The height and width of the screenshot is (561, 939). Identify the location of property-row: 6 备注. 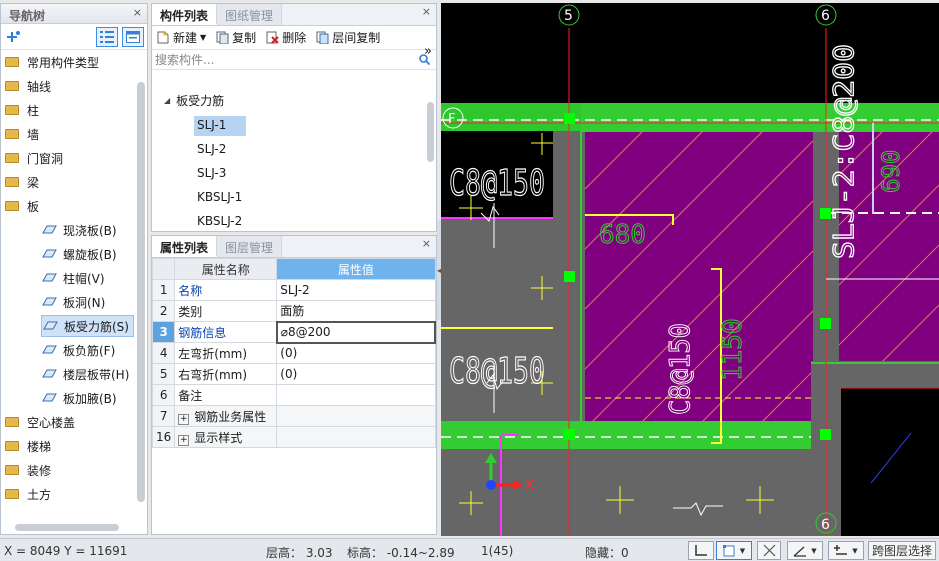
(293, 395).